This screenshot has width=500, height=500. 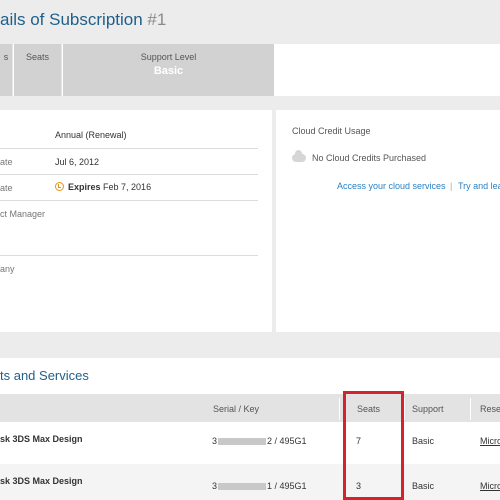 I want to click on subscription-number: #1, so click(x=157, y=19).